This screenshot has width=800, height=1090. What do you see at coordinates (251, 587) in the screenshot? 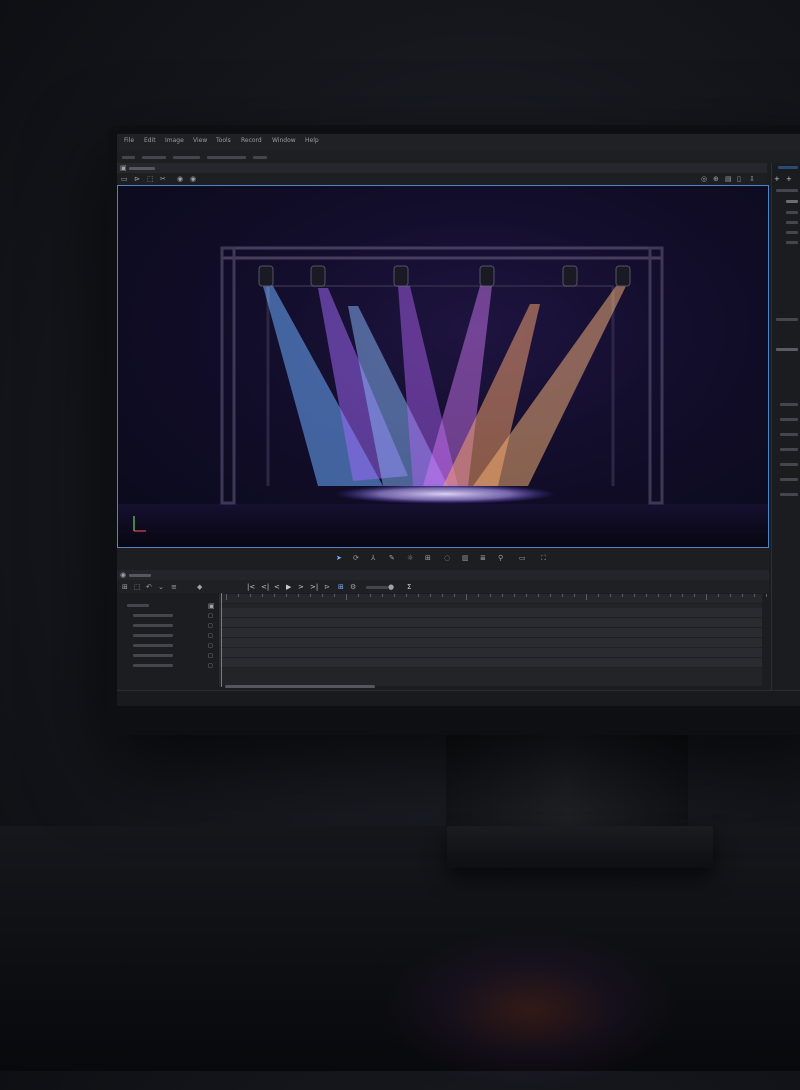
I see `go-start-button: |<` at bounding box center [251, 587].